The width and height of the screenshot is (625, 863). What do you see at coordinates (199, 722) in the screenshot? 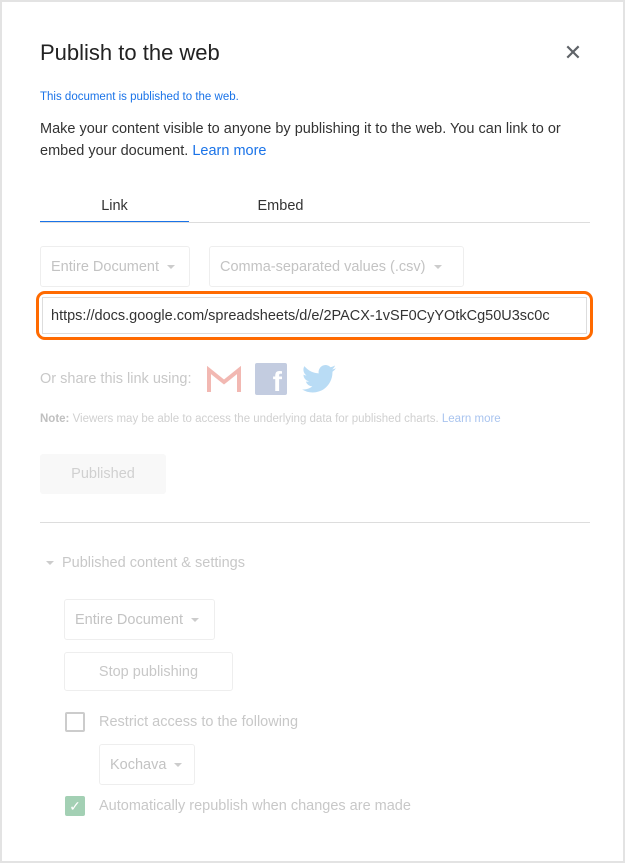
I see `restrict-access-label: Restrict access to the following` at bounding box center [199, 722].